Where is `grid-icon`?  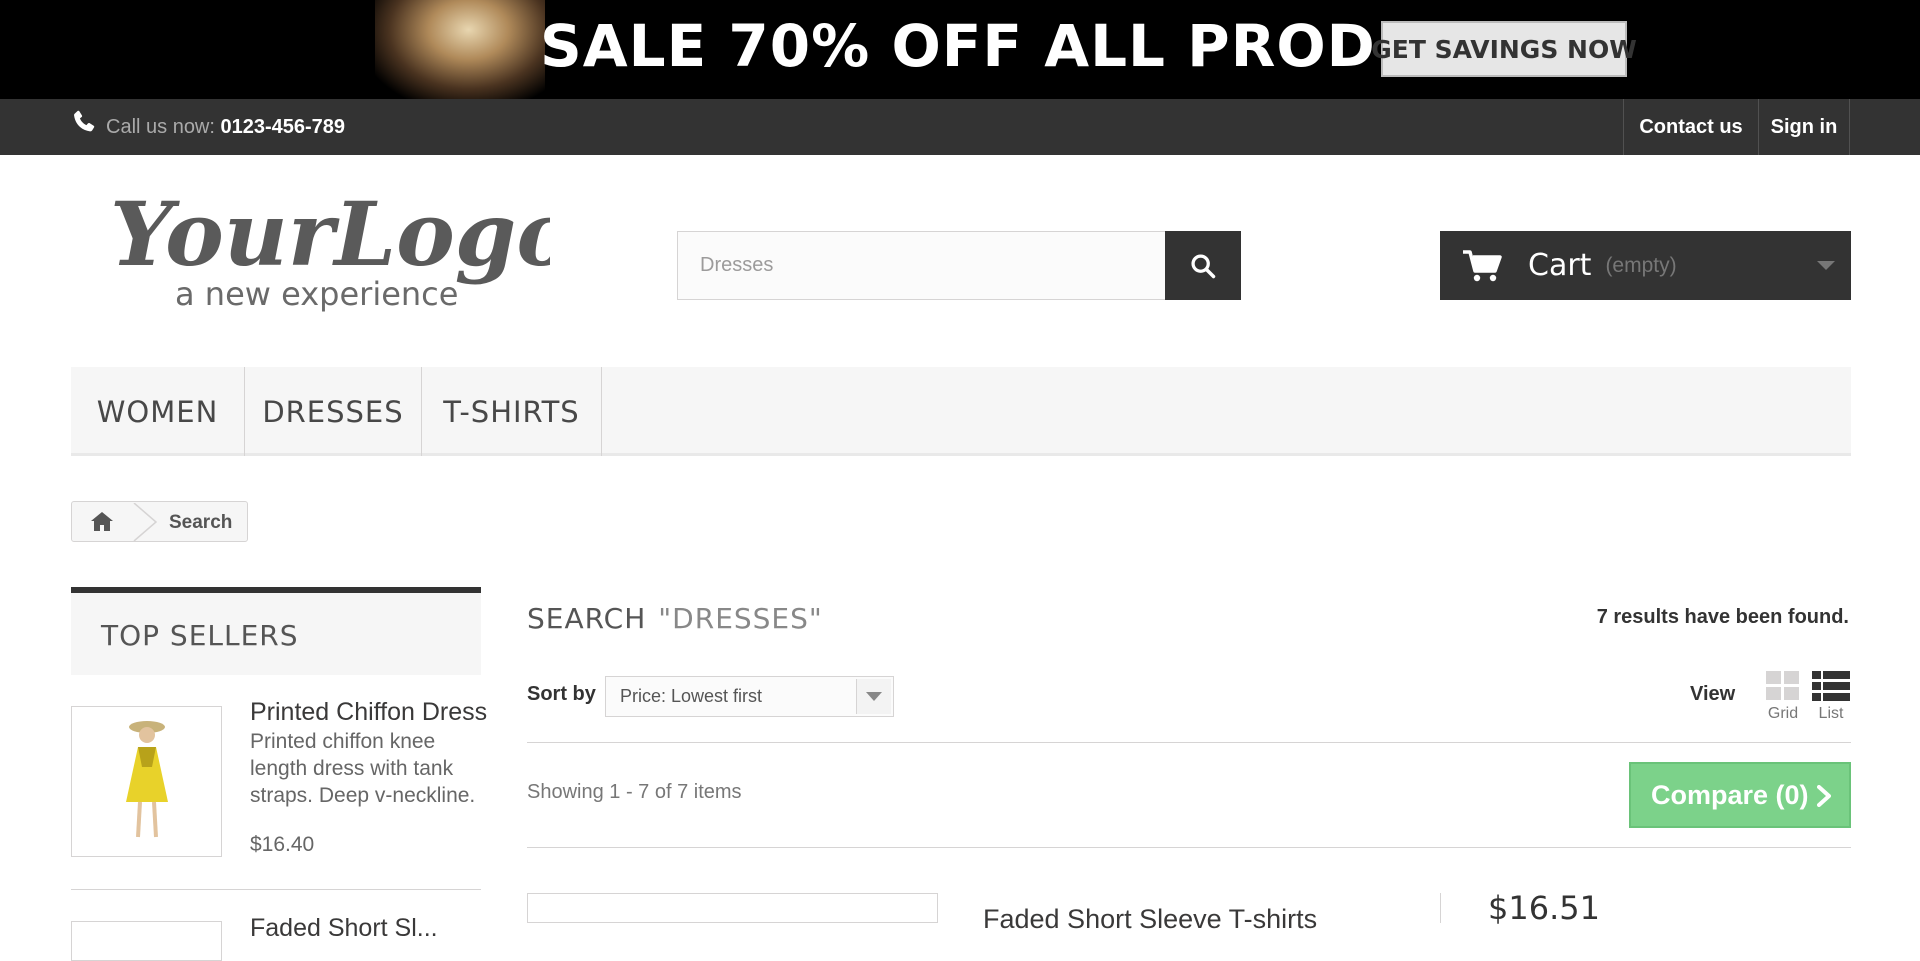
grid-icon is located at coordinates (1782, 685).